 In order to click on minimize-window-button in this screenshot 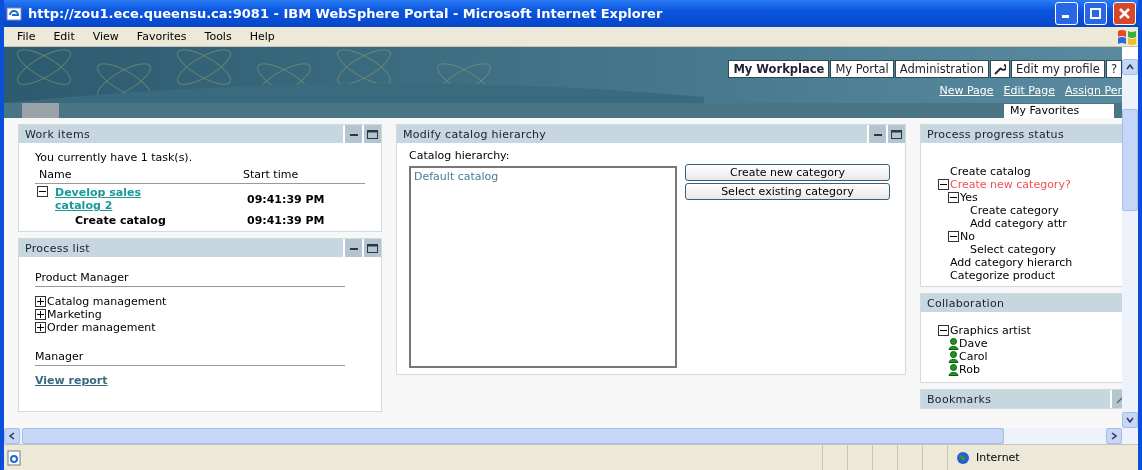, I will do `click(1066, 13)`.